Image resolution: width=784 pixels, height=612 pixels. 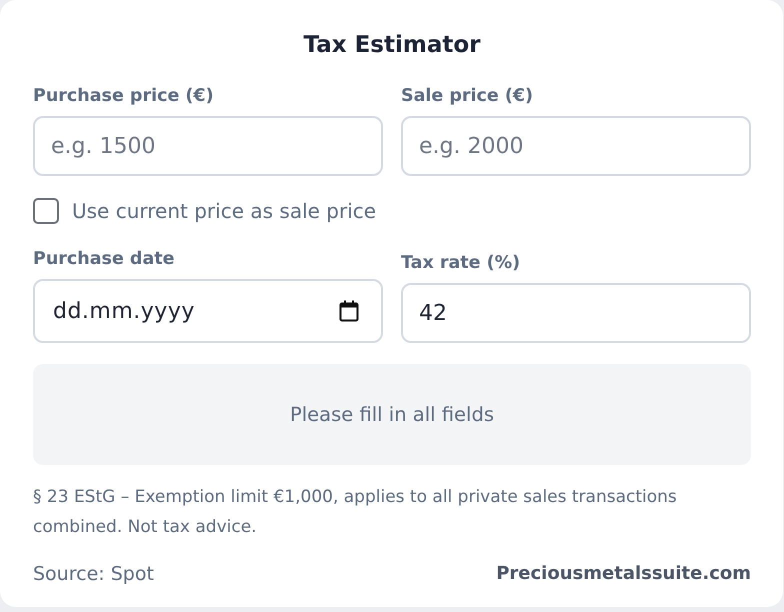 I want to click on source-text: Source: Spot, so click(x=93, y=574).